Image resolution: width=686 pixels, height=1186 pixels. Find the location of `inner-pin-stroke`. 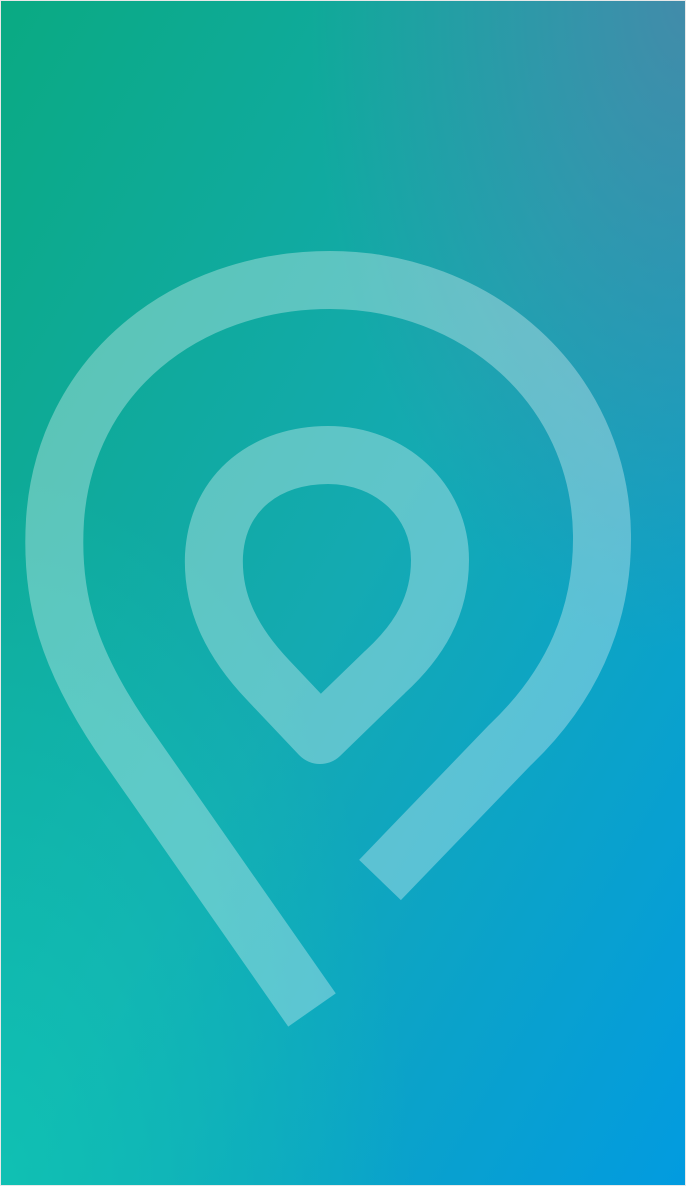

inner-pin-stroke is located at coordinates (326, 595).